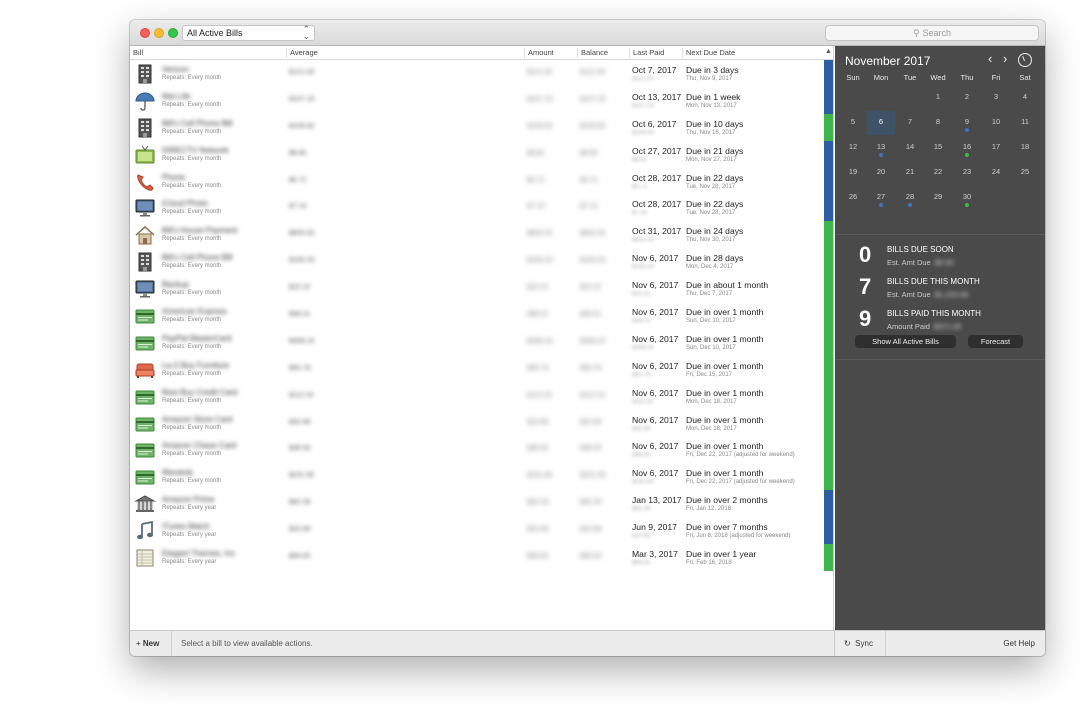 This screenshot has height=703, width=1080. Describe the element at coordinates (940, 258) in the screenshot. I see `summary-stat: 0 BILLS DUE SOON Est. Amt Due $0.00` at that location.